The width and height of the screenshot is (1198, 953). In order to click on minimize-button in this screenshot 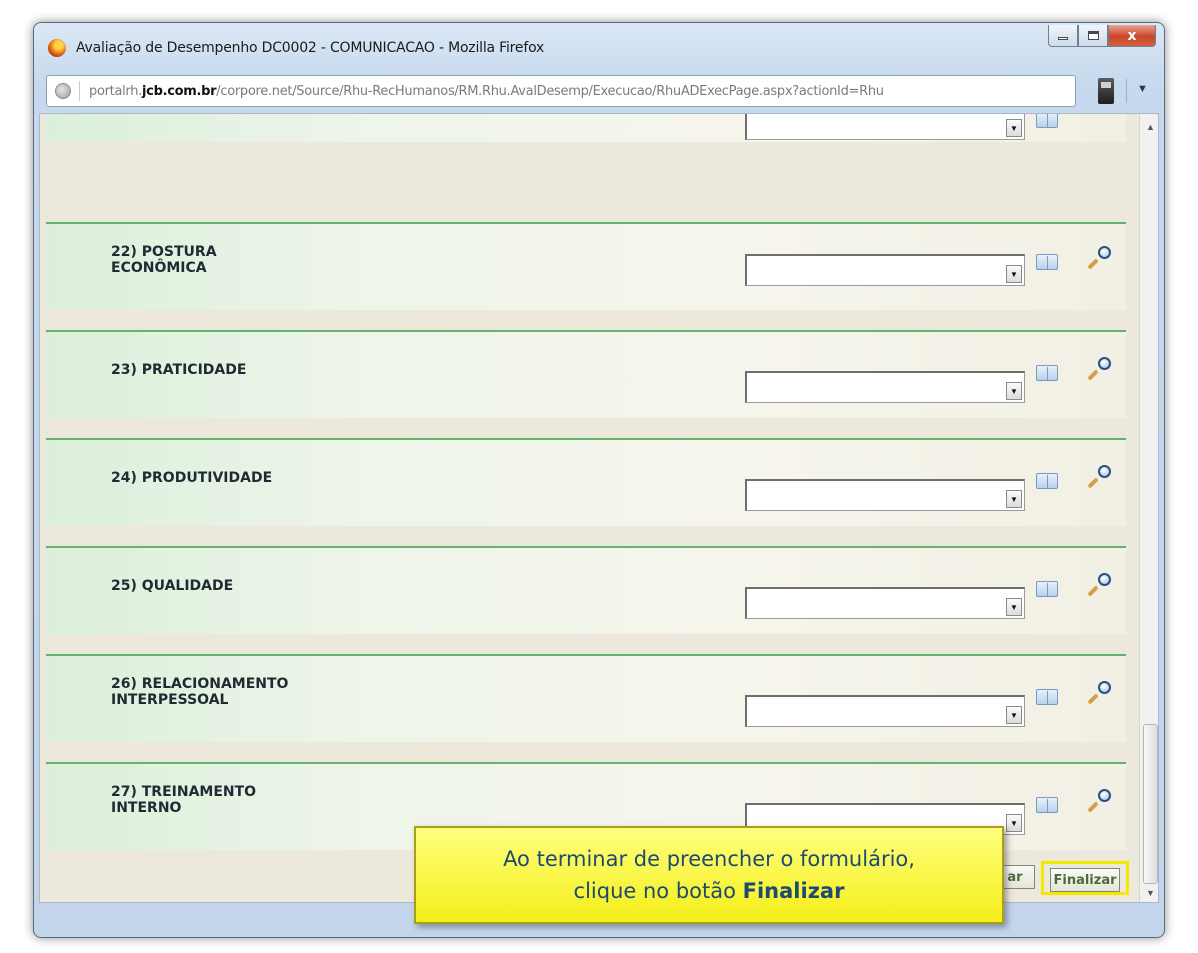, I will do `click(1063, 36)`.